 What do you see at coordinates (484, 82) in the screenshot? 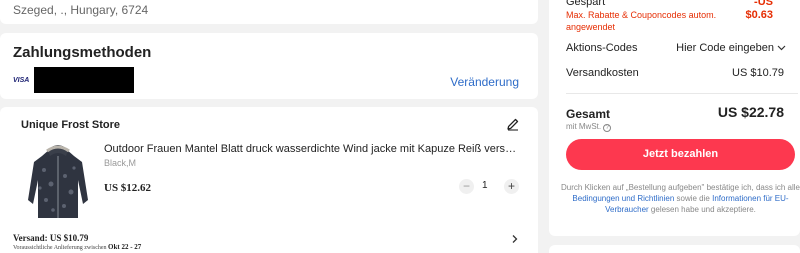
I see `change-payment-link: Veränderung` at bounding box center [484, 82].